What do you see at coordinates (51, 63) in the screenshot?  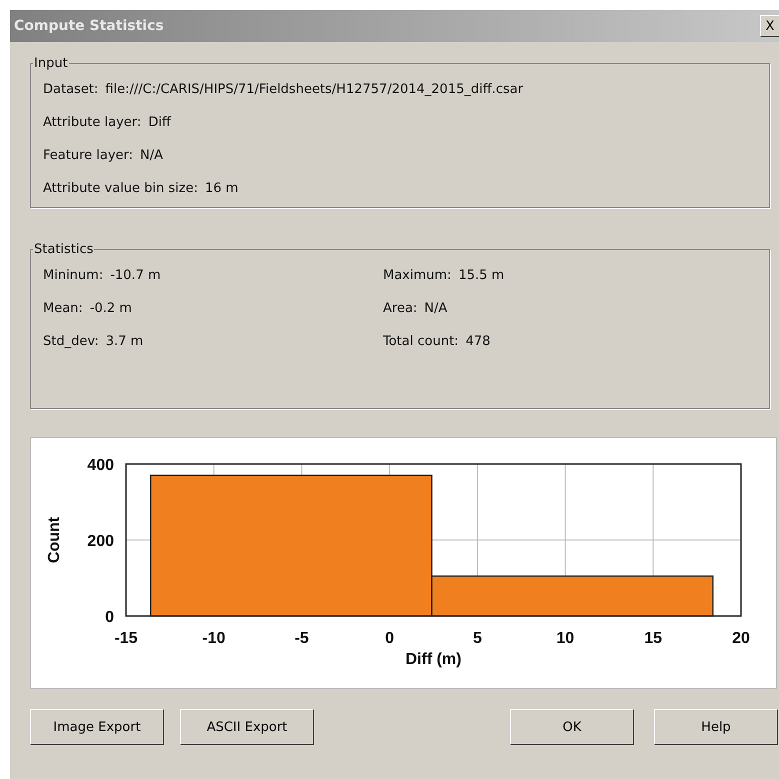 I see `group-title: Input` at bounding box center [51, 63].